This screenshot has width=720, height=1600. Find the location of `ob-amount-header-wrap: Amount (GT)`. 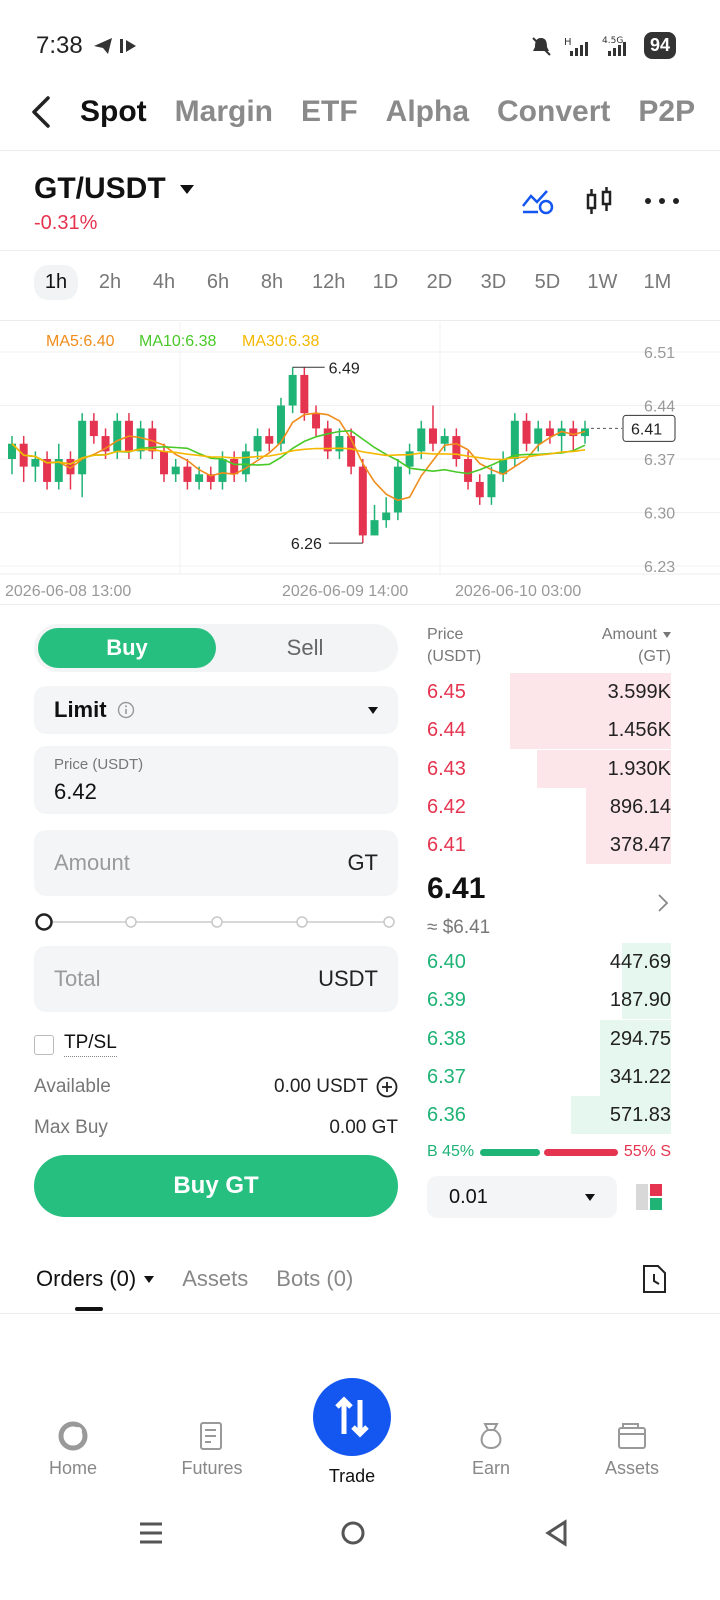

ob-amount-header-wrap: Amount (GT) is located at coordinates (636, 646).